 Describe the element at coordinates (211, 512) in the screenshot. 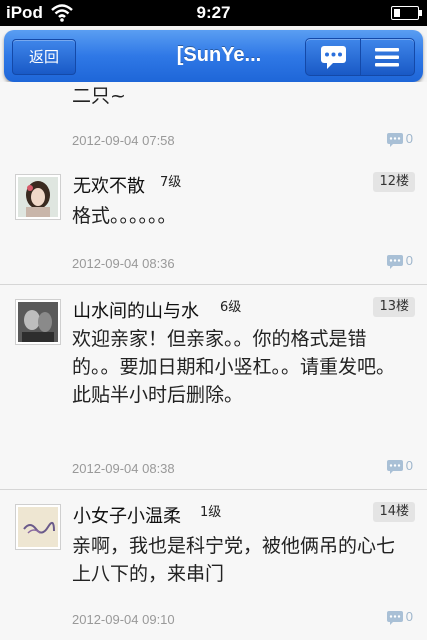

I see `user-level: 1级` at that location.